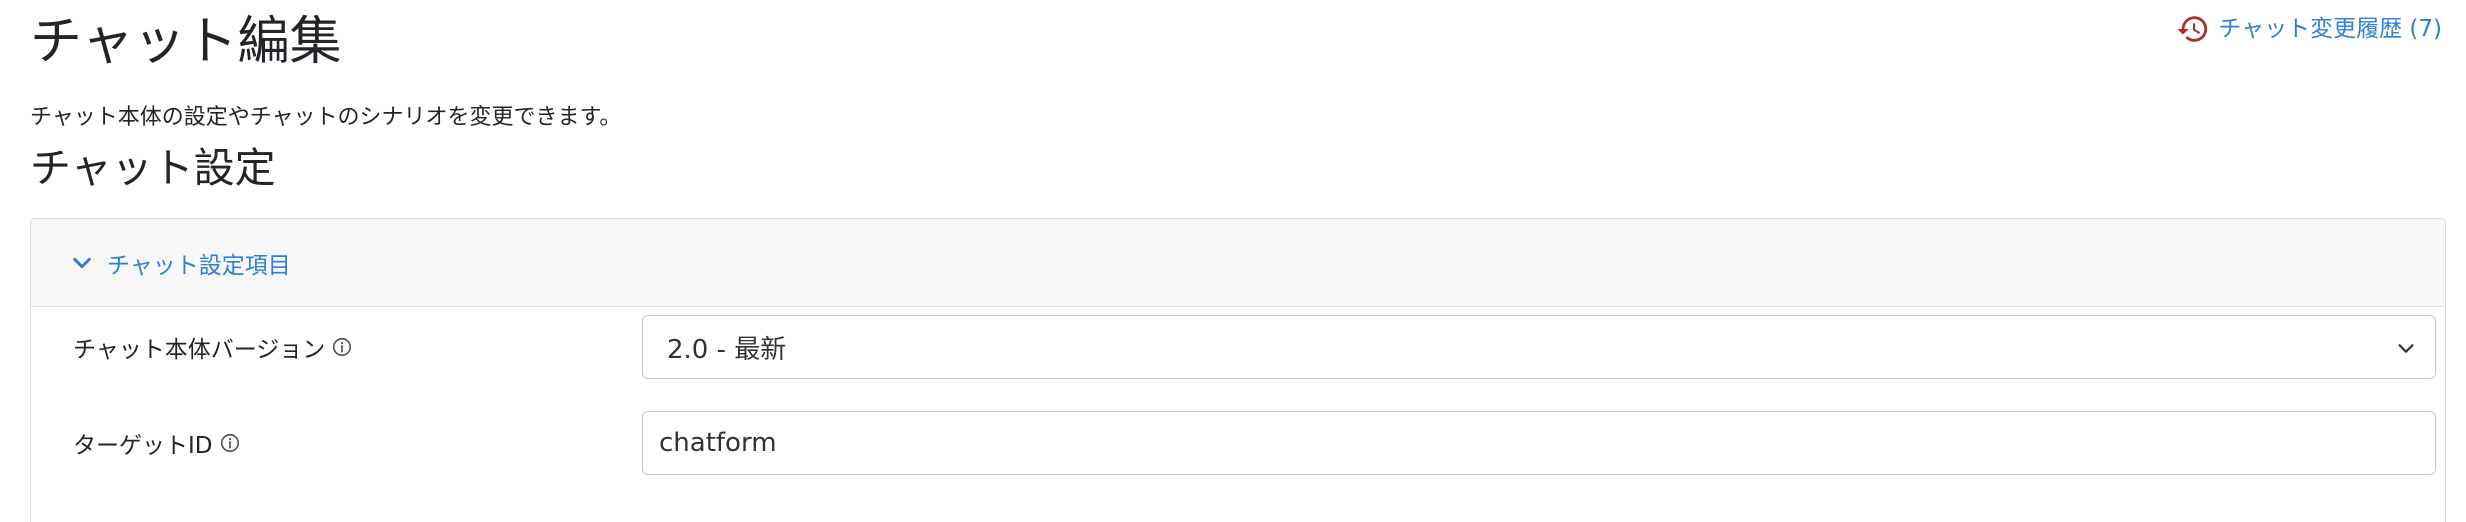 This screenshot has width=2466, height=522. What do you see at coordinates (143, 446) in the screenshot?
I see `target-id-label-text: ターゲットID` at bounding box center [143, 446].